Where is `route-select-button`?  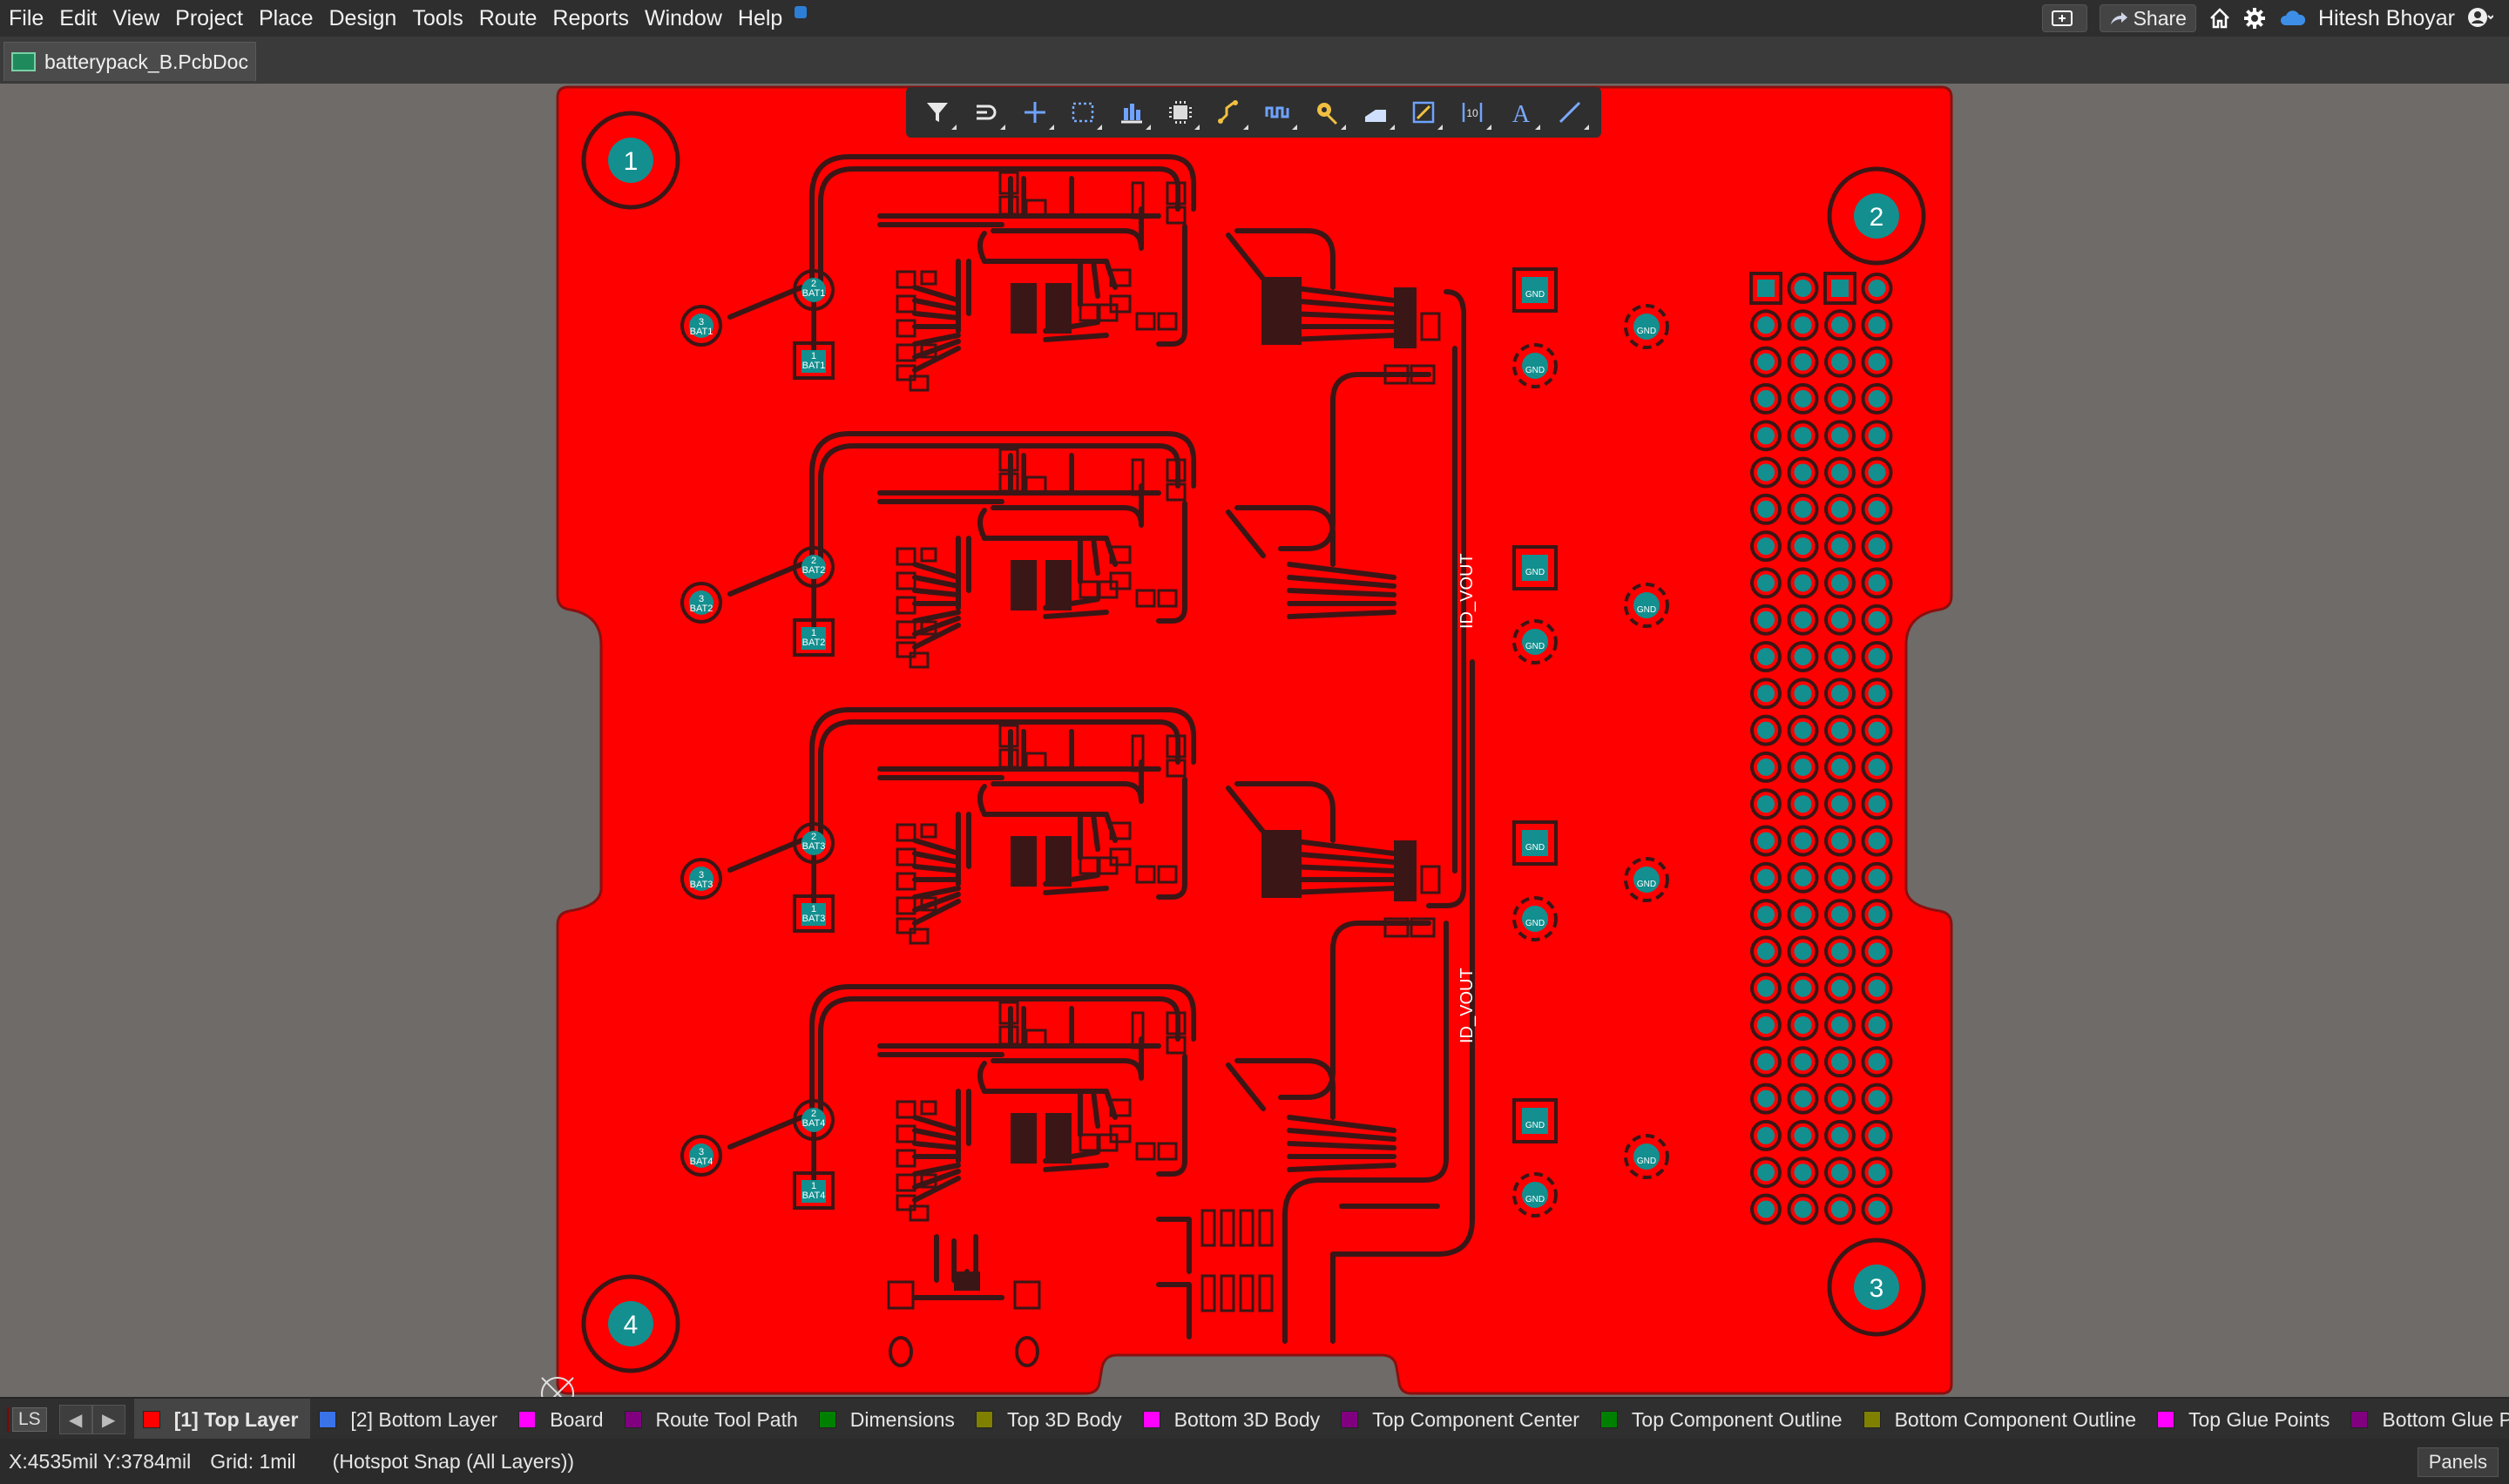
route-select-button is located at coordinates (986, 112).